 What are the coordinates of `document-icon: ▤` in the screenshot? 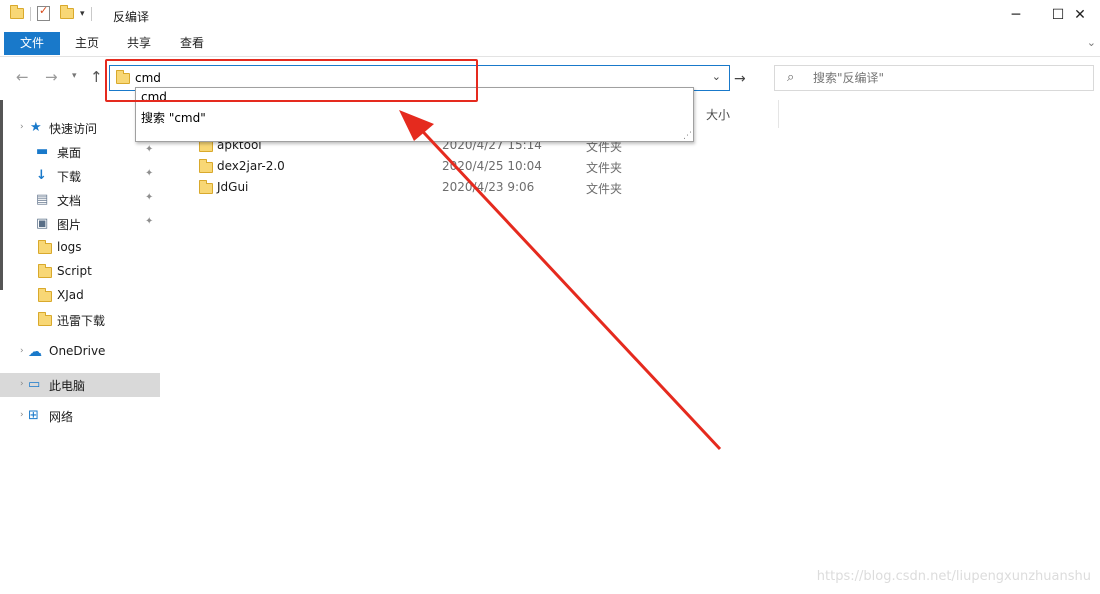 It's located at (42, 199).